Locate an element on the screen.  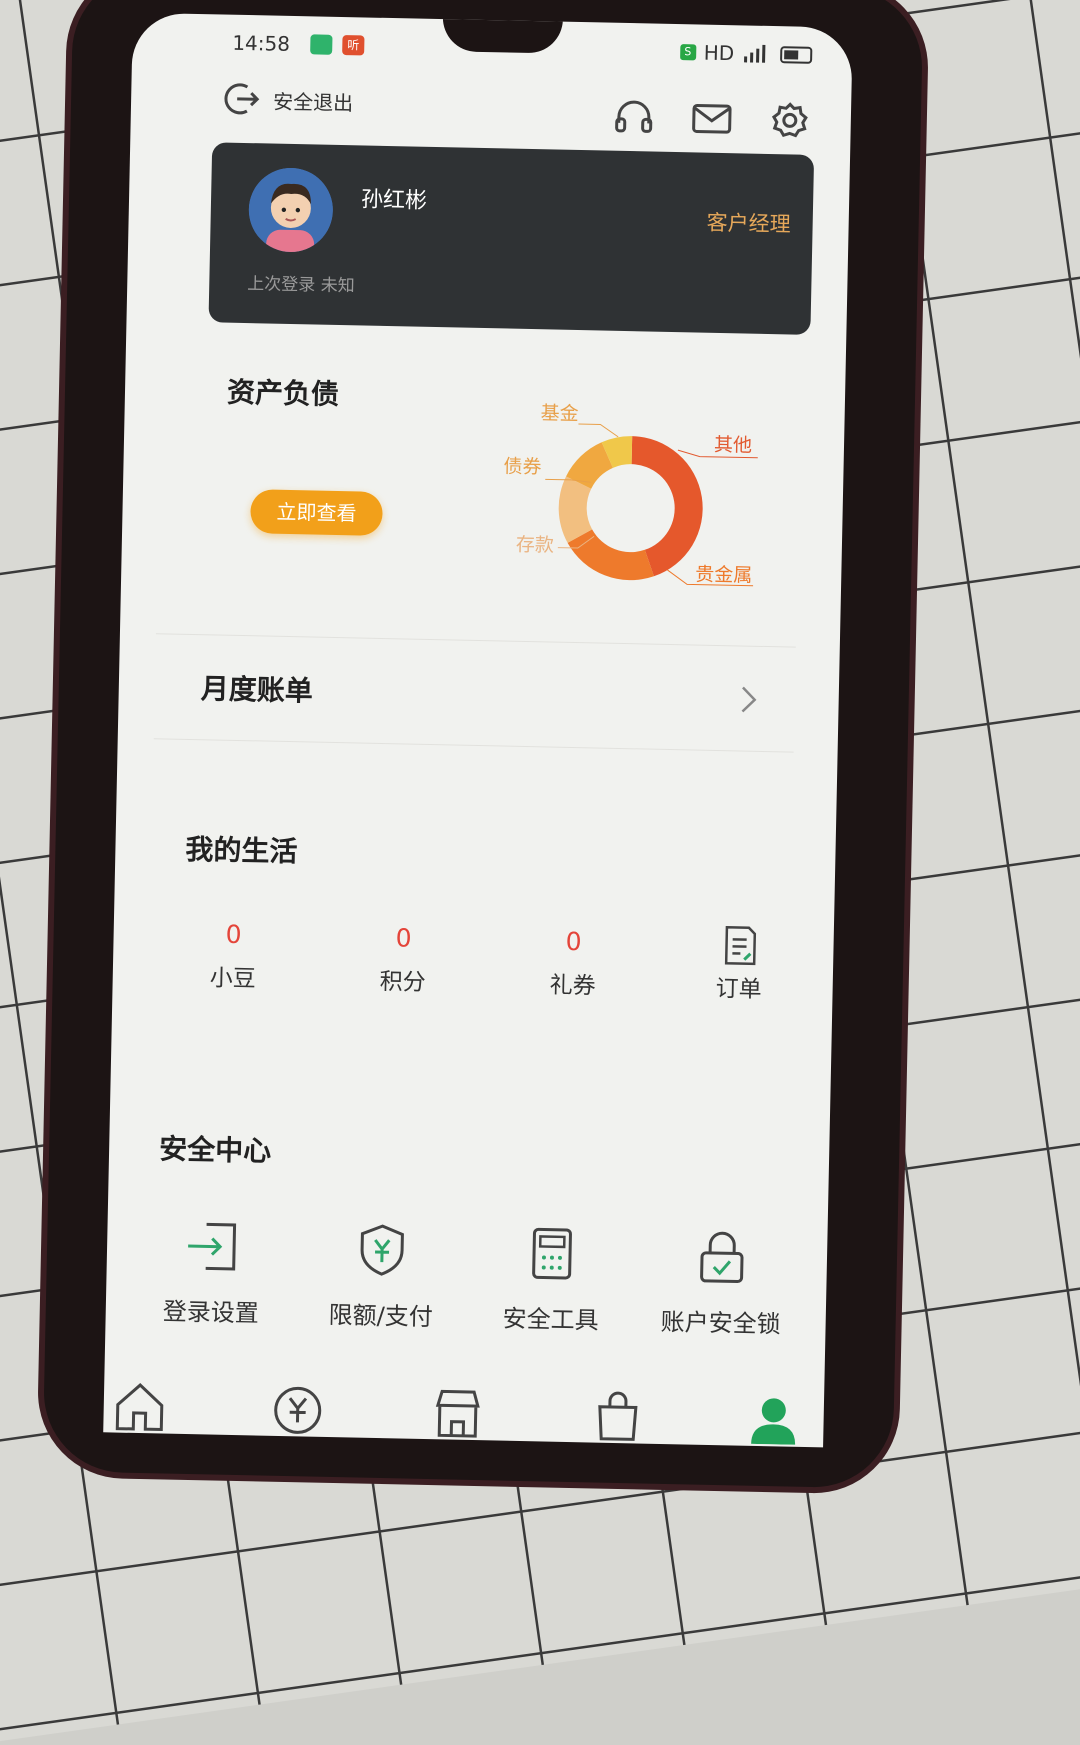
points-item: 0 积分 is located at coordinates (403, 957).